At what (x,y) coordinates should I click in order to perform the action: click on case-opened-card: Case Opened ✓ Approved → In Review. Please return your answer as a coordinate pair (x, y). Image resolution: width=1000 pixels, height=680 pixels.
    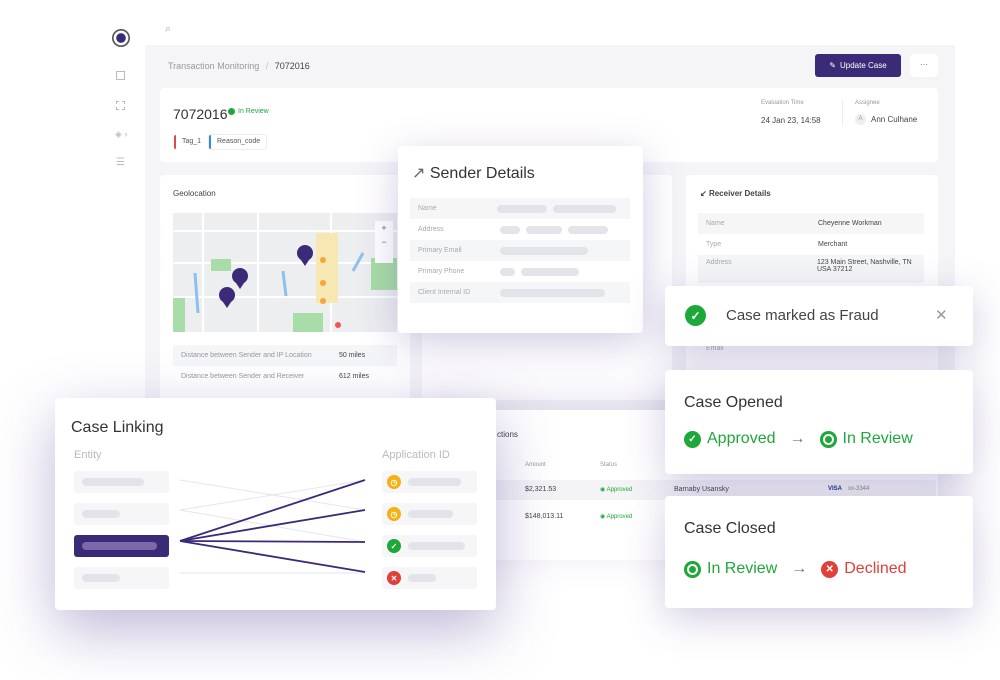
    Looking at the image, I should click on (819, 422).